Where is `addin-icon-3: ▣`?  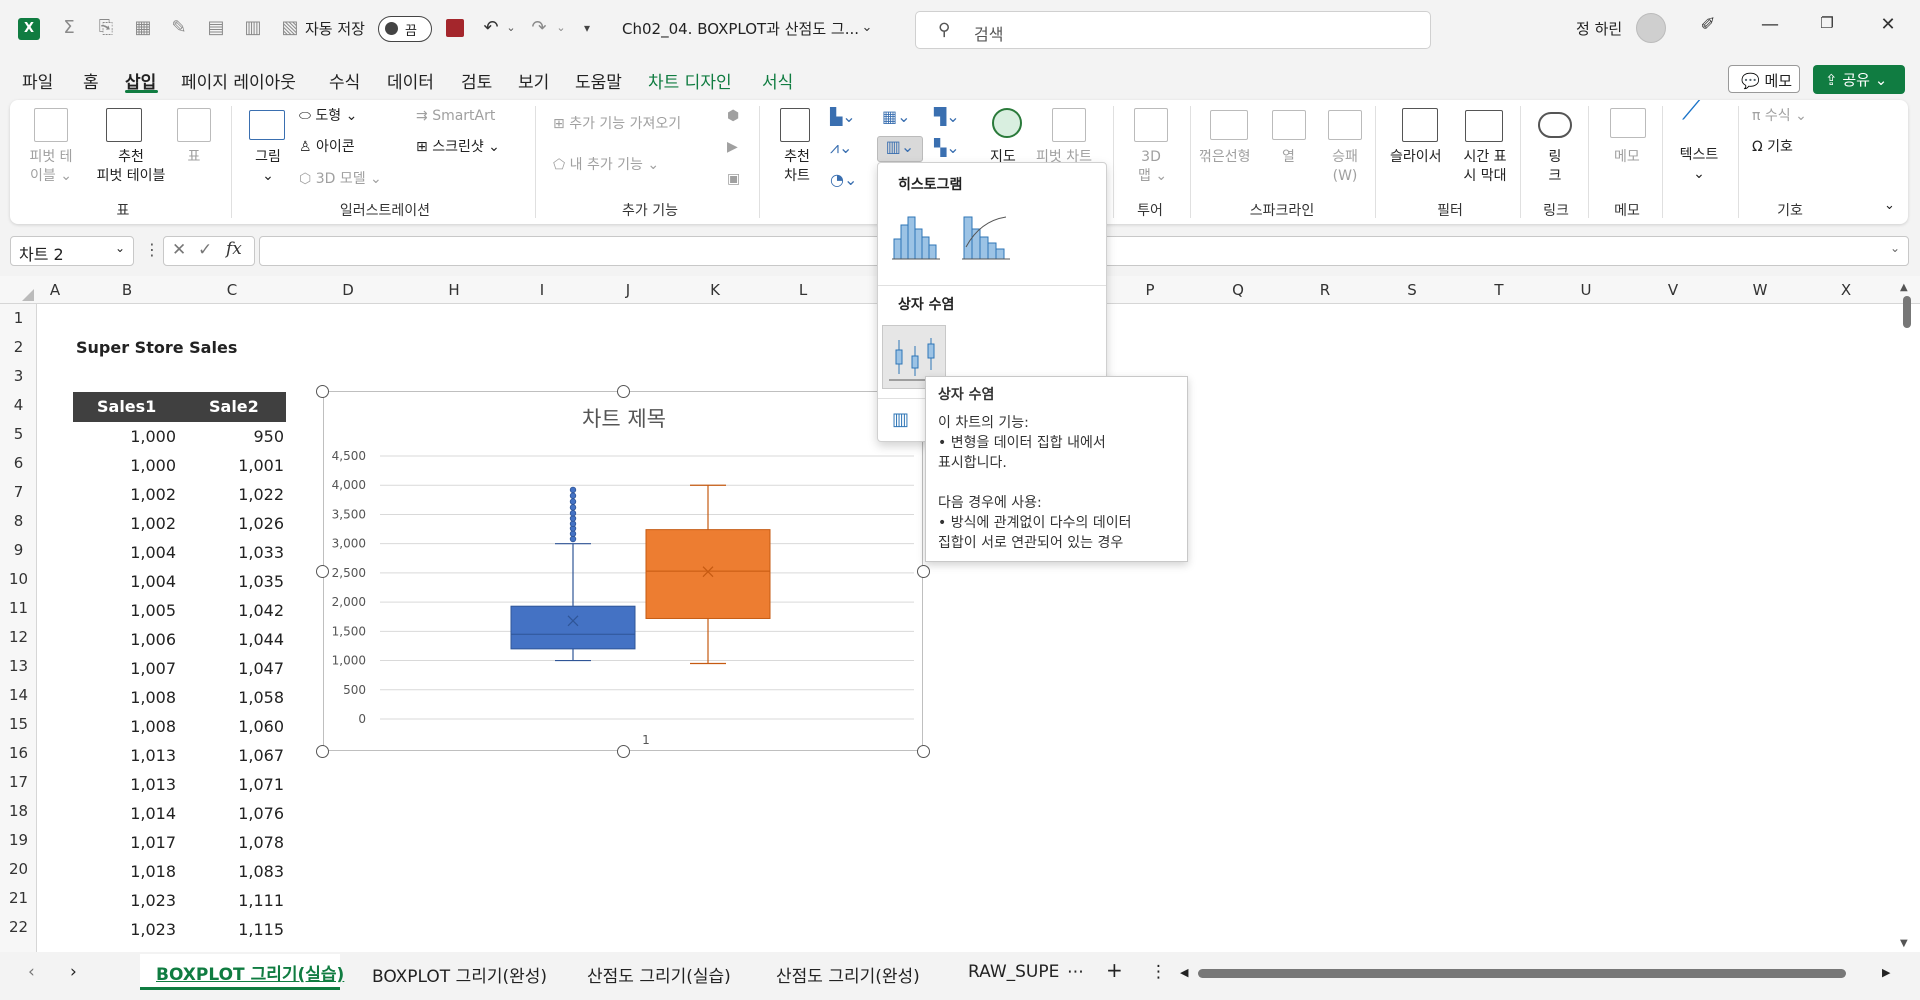 addin-icon-3: ▣ is located at coordinates (733, 179).